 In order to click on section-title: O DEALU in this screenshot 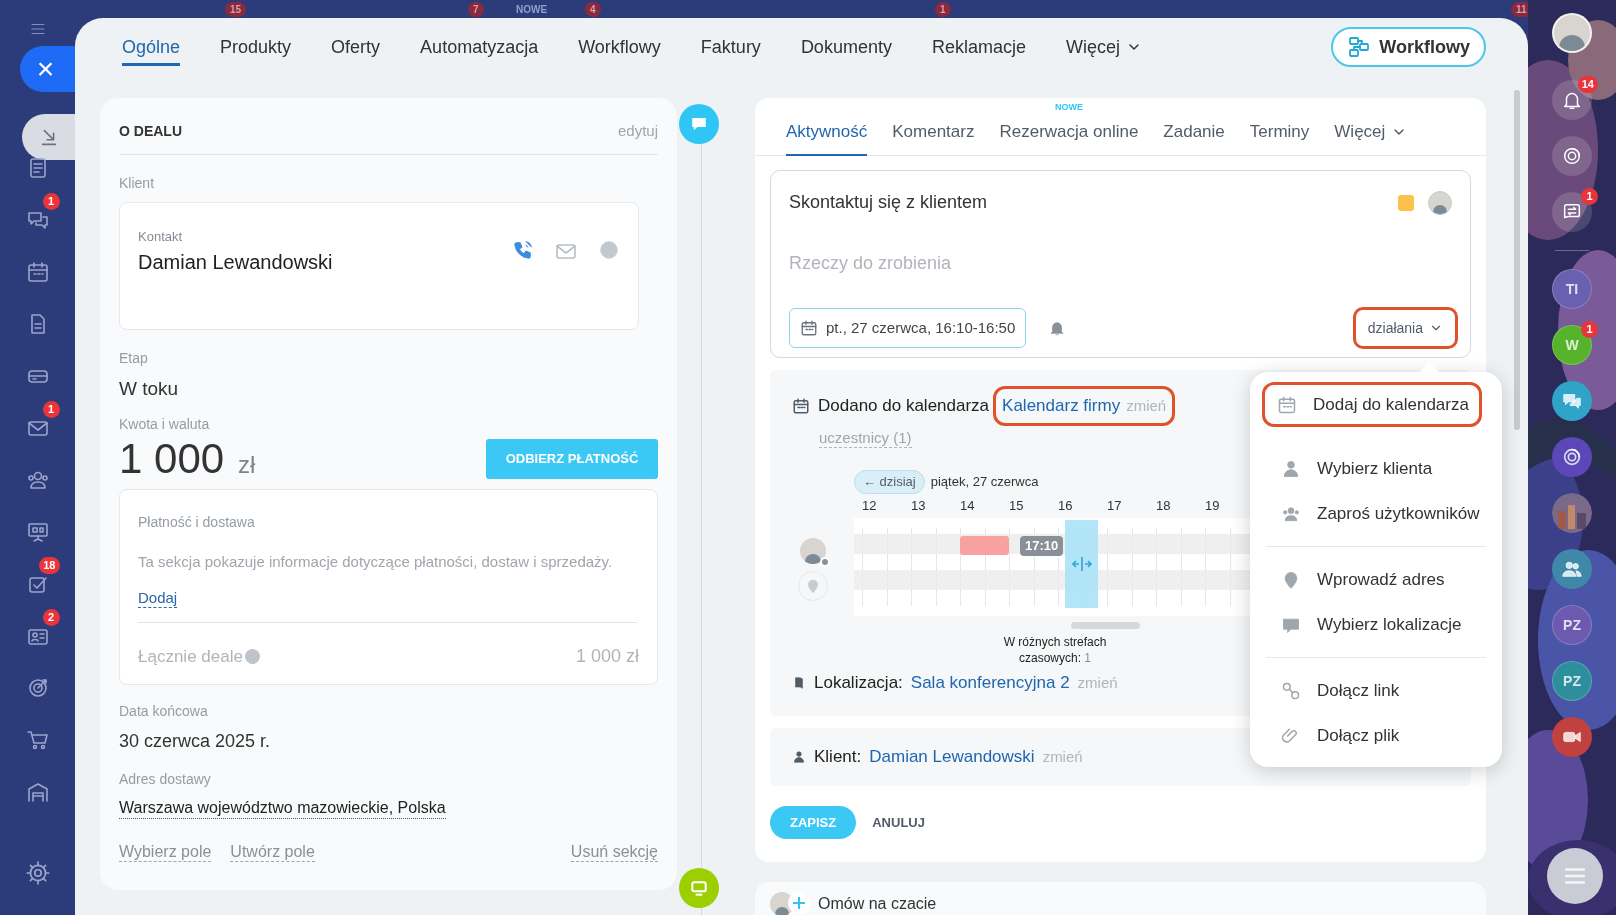, I will do `click(150, 131)`.